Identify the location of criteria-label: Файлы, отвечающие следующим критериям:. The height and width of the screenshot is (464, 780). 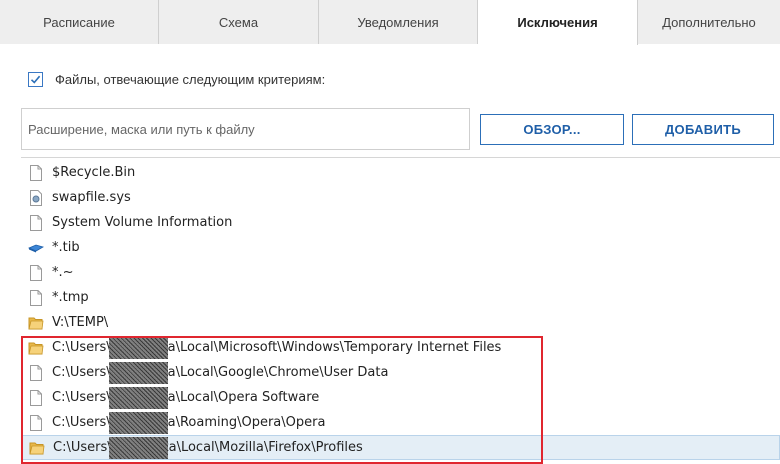
(190, 79).